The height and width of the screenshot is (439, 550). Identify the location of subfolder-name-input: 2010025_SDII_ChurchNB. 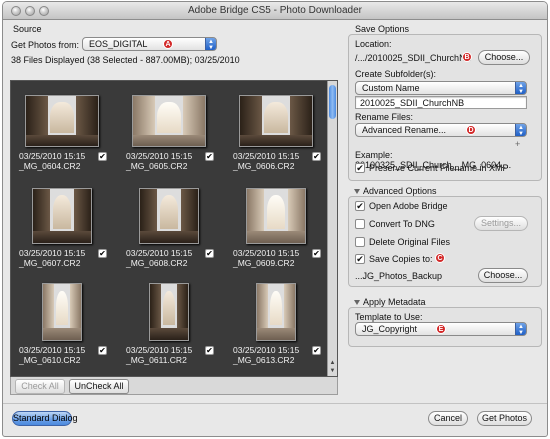
(441, 102).